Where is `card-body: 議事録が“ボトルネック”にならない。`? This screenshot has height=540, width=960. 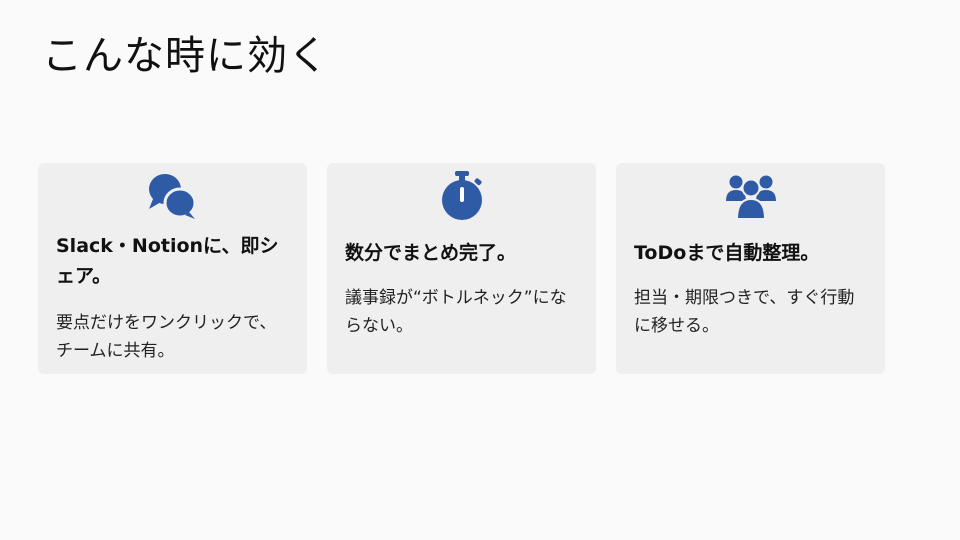
card-body: 議事録が“ボトルネック”にならない。 is located at coordinates (456, 312).